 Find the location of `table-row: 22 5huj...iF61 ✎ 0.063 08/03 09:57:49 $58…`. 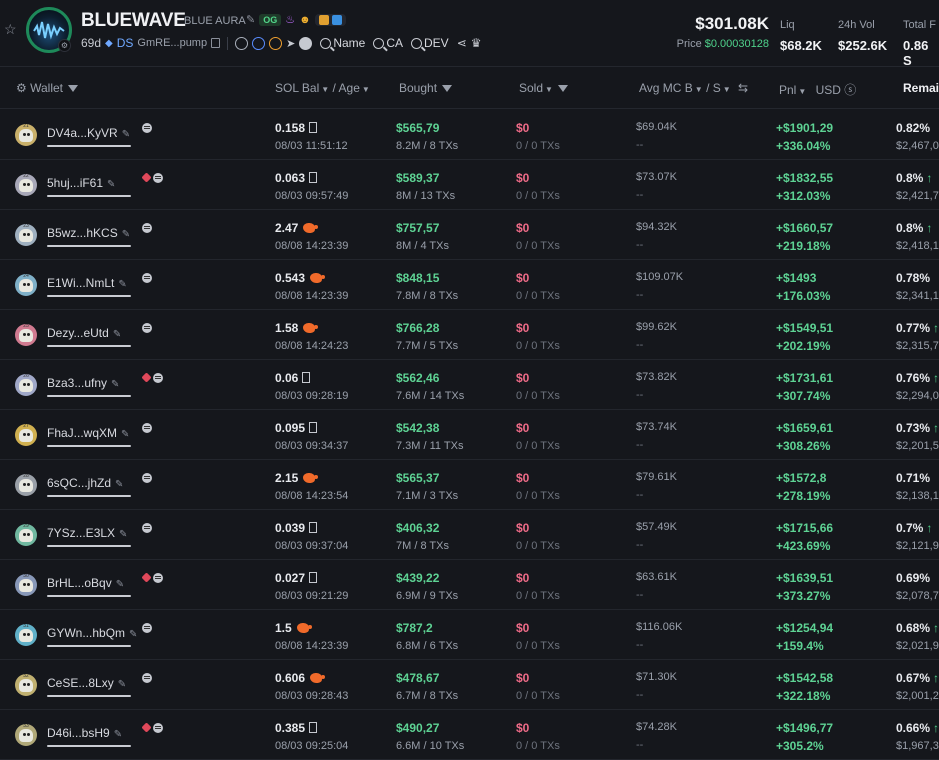

table-row: 22 5huj...iF61 ✎ 0.063 08/03 09:57:49 $58… is located at coordinates (469, 185).